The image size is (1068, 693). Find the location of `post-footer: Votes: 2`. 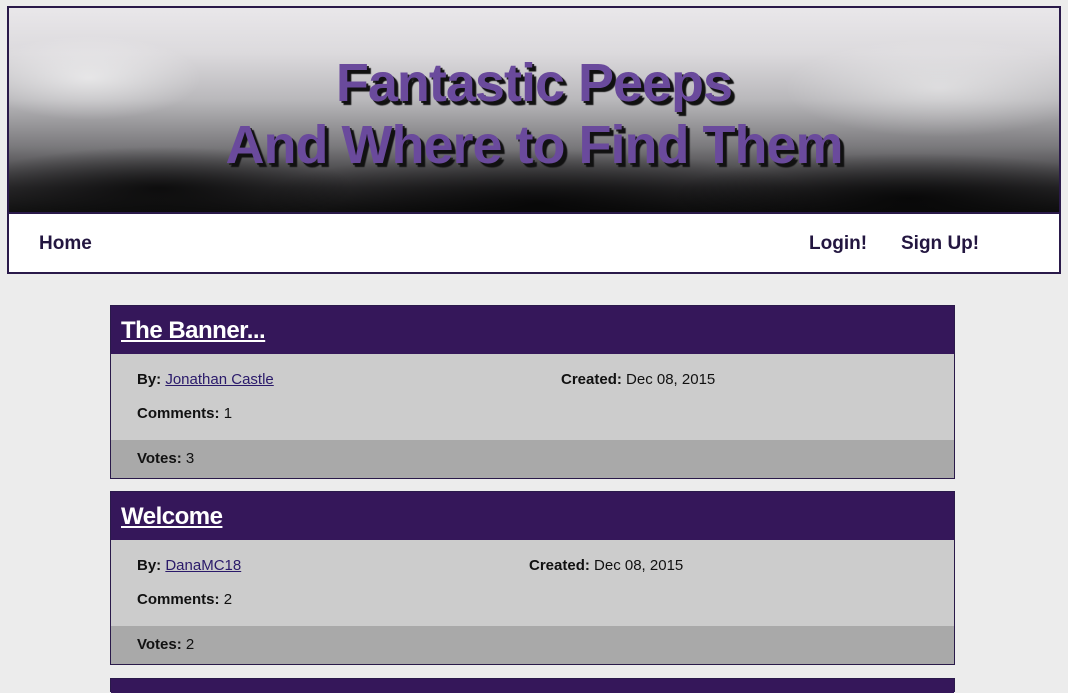

post-footer: Votes: 2 is located at coordinates (532, 645).